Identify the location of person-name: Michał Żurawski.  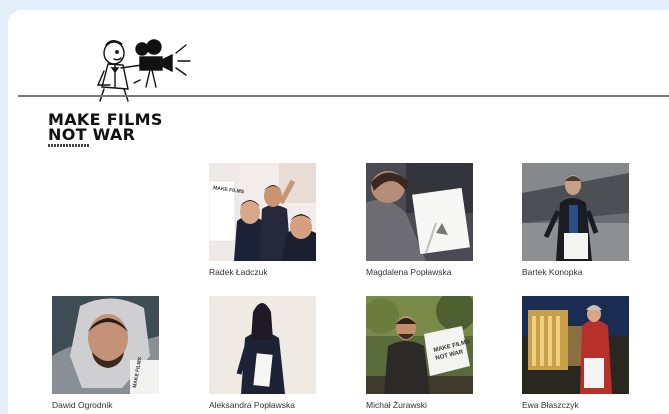
(396, 405).